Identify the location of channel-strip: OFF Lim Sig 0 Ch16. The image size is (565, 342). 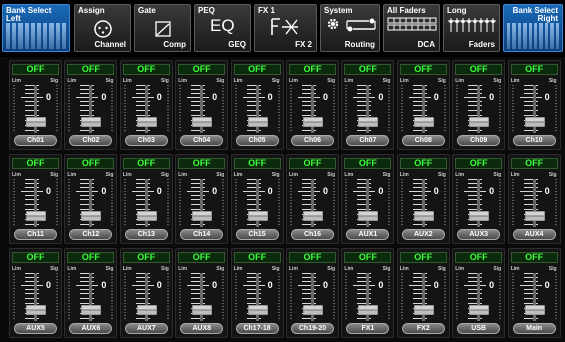
(312, 199).